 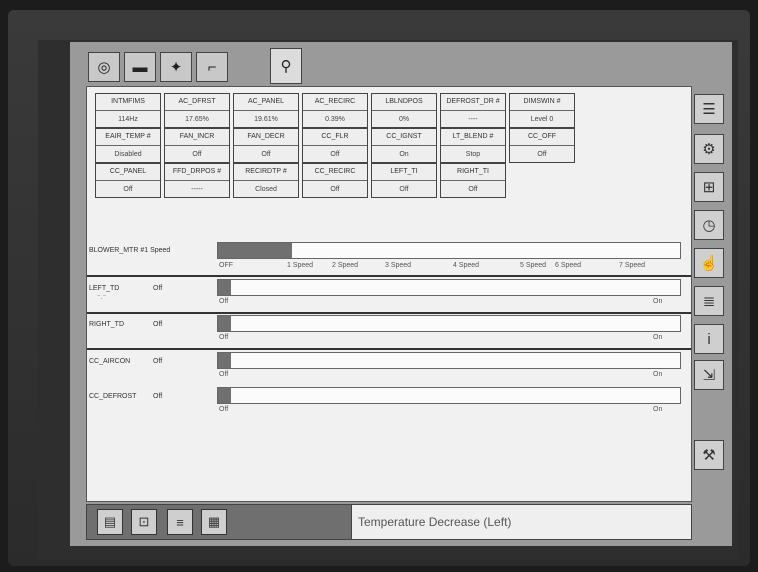 What do you see at coordinates (335, 172) in the screenshot?
I see `pid-name: CC_RECIRC` at bounding box center [335, 172].